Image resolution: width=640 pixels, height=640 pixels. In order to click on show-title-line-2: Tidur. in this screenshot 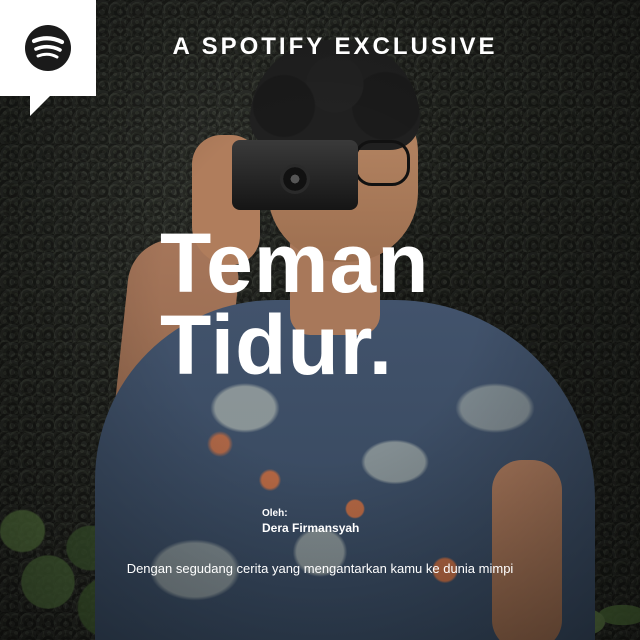, I will do `click(277, 345)`.